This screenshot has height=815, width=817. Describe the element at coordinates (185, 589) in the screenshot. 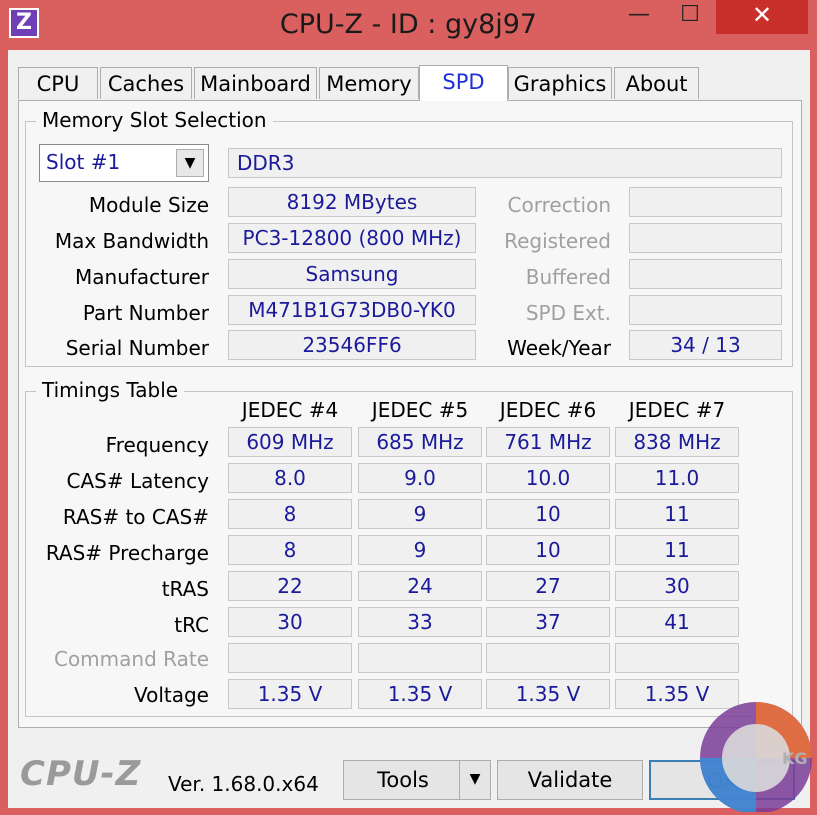

I see `tras-label: tRAS` at that location.